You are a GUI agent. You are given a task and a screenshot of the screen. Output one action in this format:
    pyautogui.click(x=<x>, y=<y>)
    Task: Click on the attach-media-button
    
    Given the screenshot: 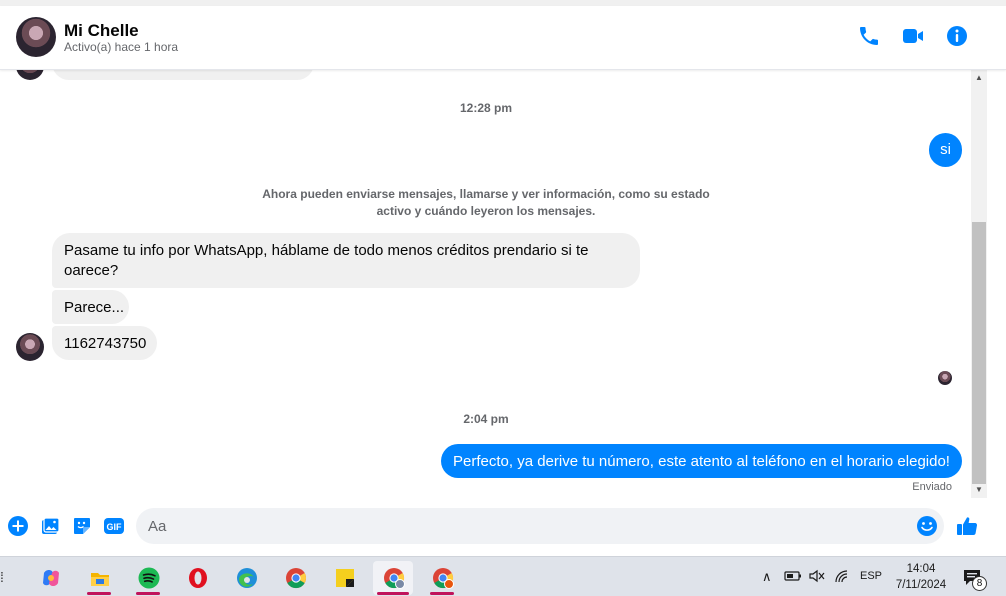 What is the action you would take?
    pyautogui.click(x=50, y=526)
    